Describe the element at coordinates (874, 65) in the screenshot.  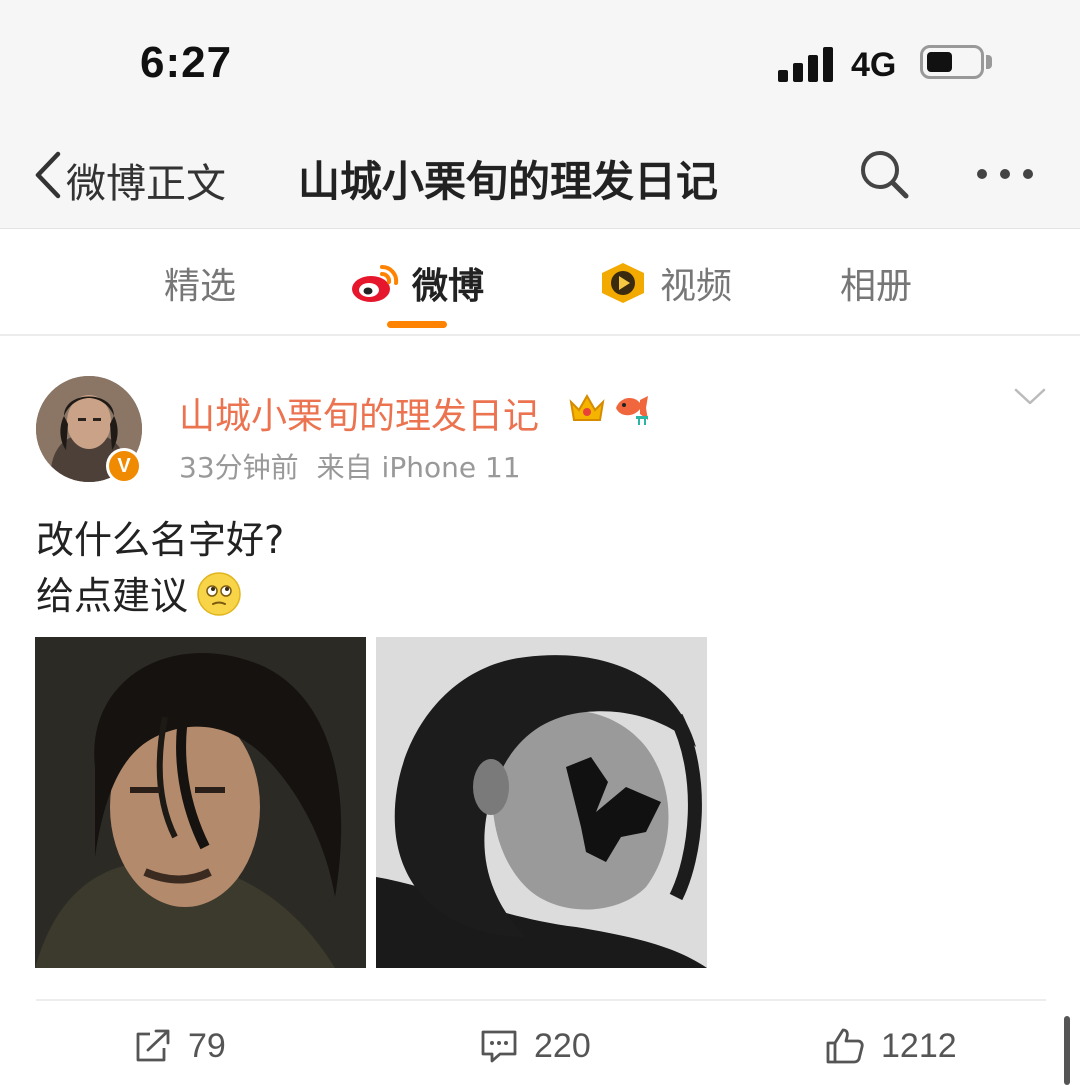
I see `network-type: 4G` at that location.